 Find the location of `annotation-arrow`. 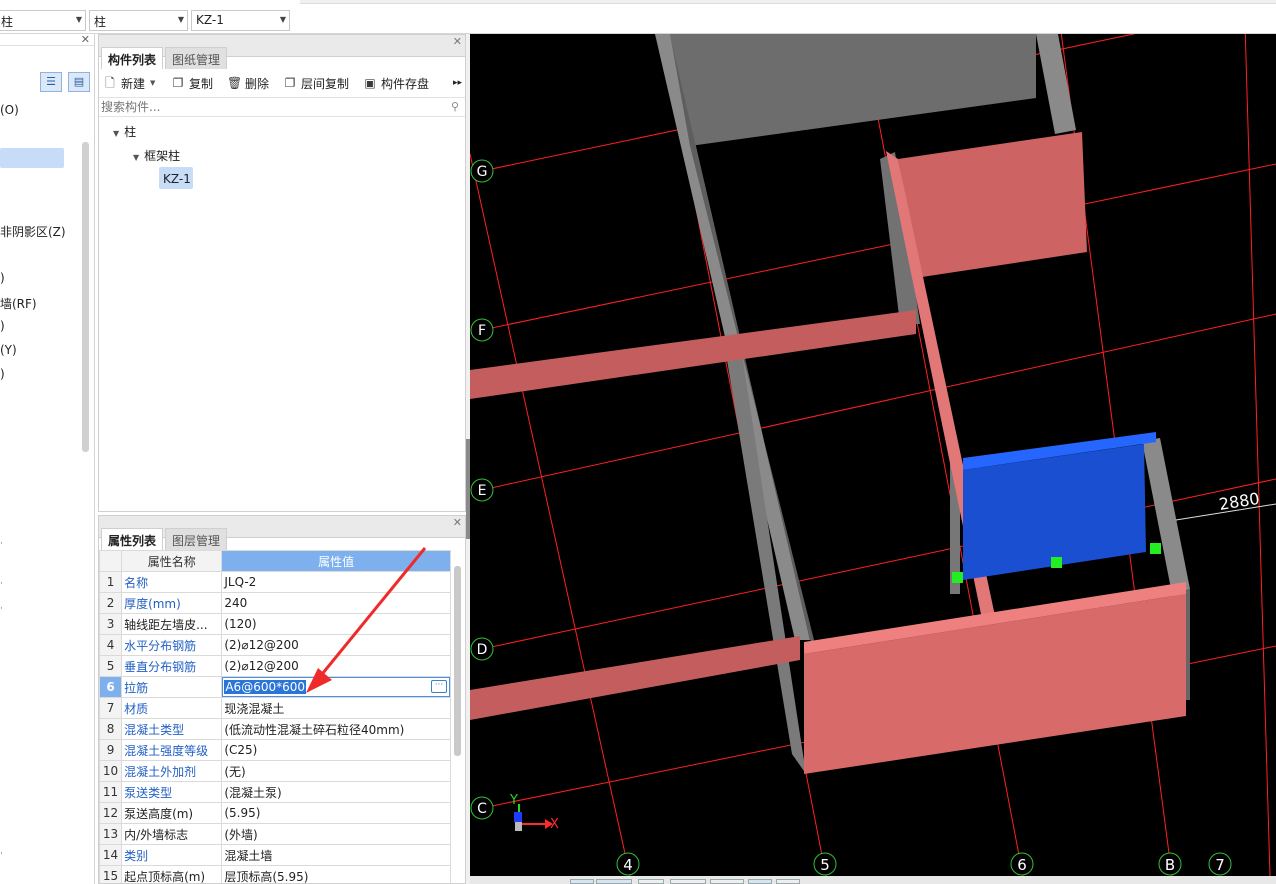

annotation-arrow is located at coordinates (369, 616).